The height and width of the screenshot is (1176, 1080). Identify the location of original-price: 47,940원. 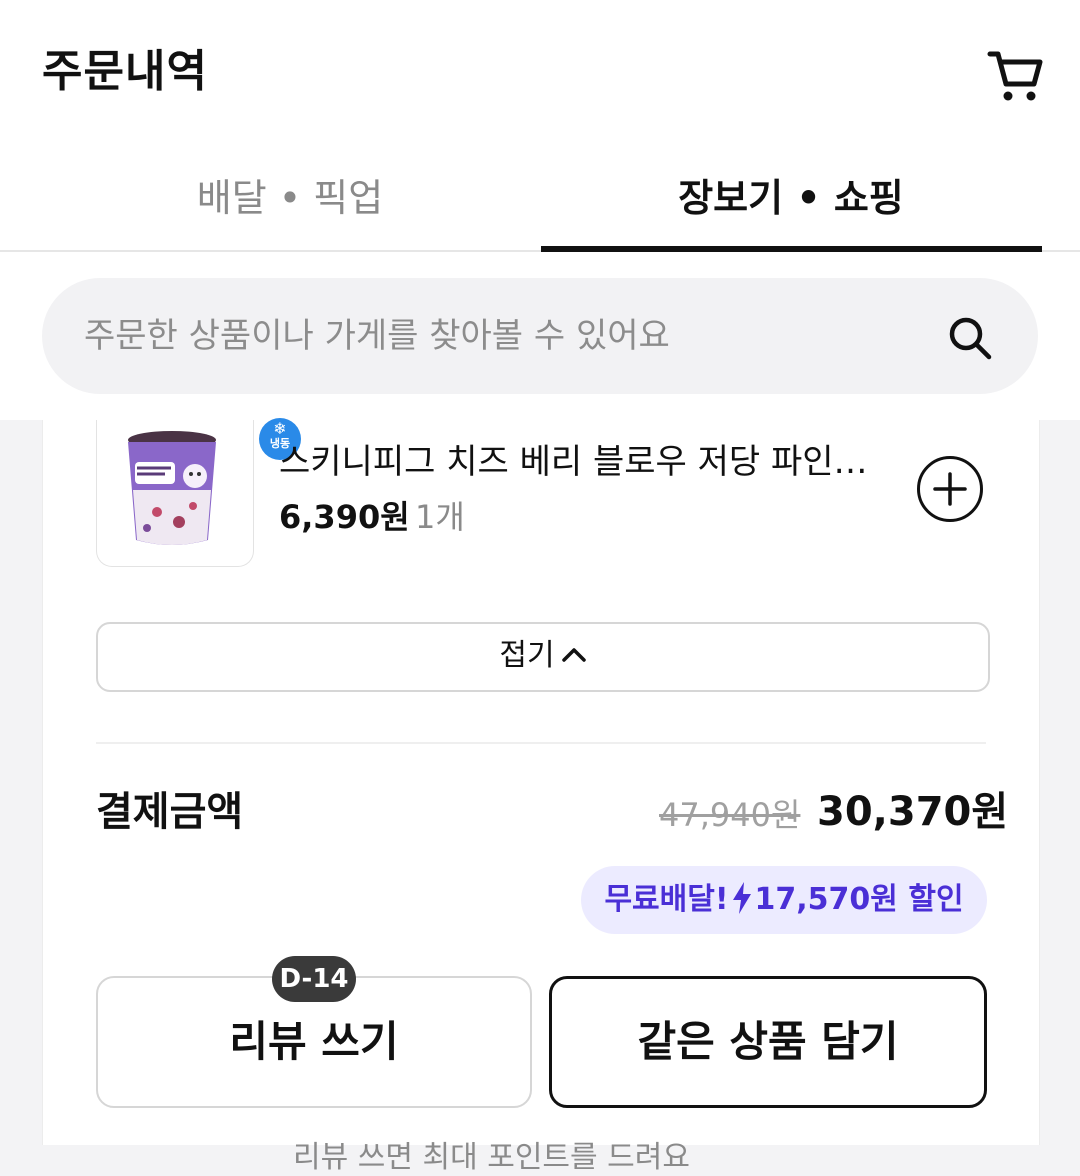
(730, 815).